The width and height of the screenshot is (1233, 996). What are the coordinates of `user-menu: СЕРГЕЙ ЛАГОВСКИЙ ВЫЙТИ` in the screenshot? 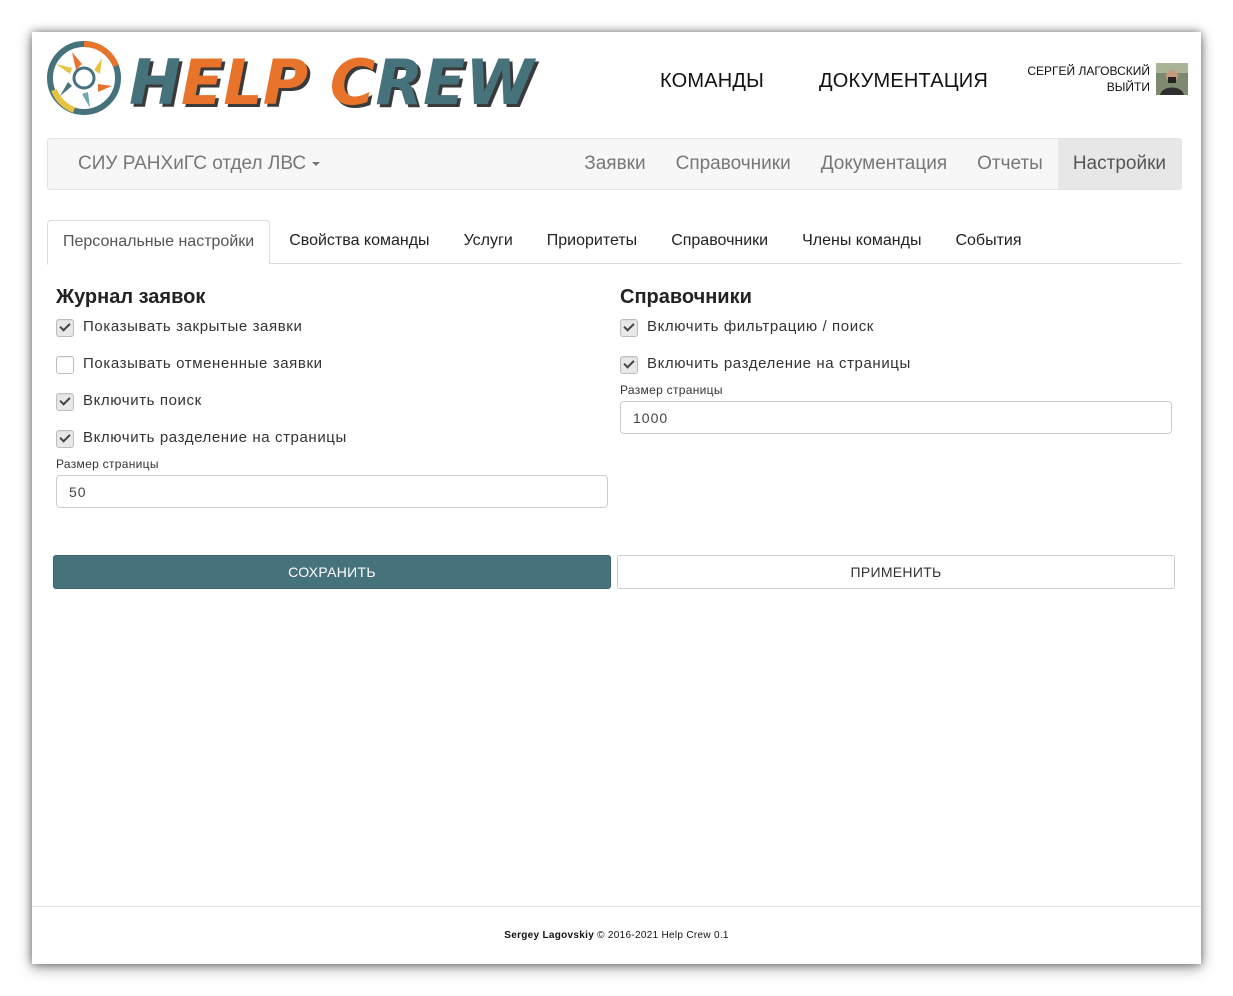 It's located at (1107, 79).